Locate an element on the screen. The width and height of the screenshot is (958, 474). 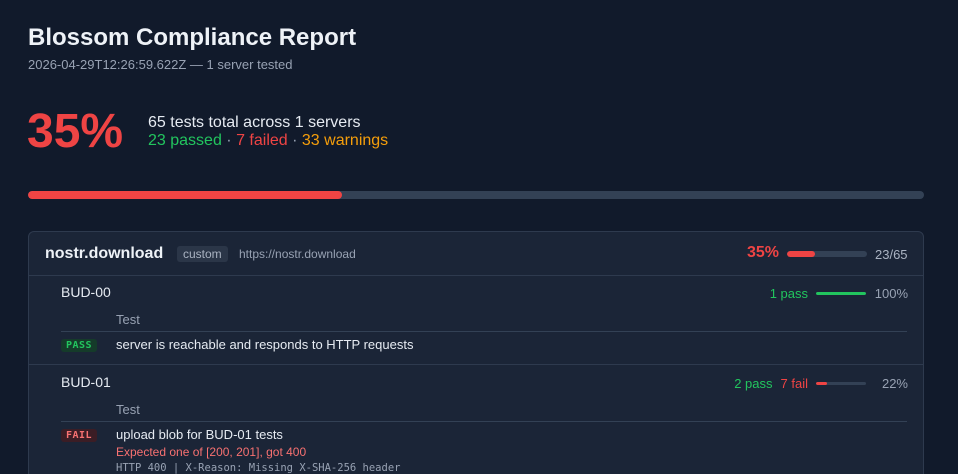
section-divider is located at coordinates (476, 364).